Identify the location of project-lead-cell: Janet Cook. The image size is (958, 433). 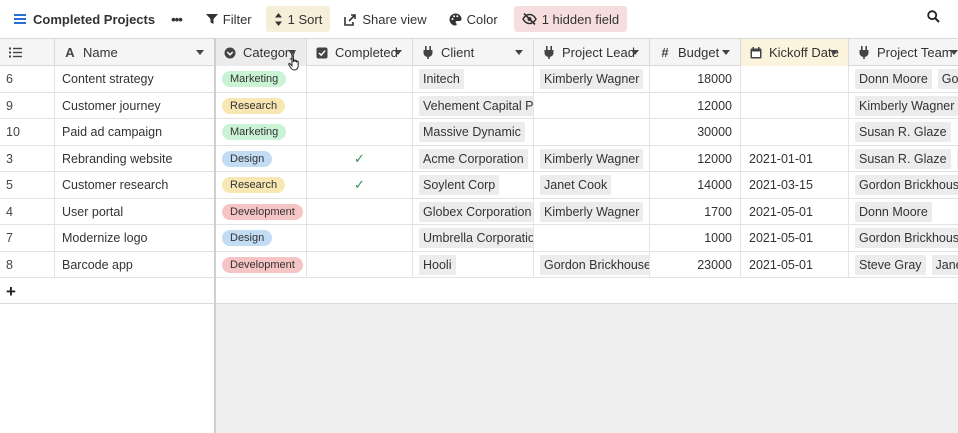
(592, 185).